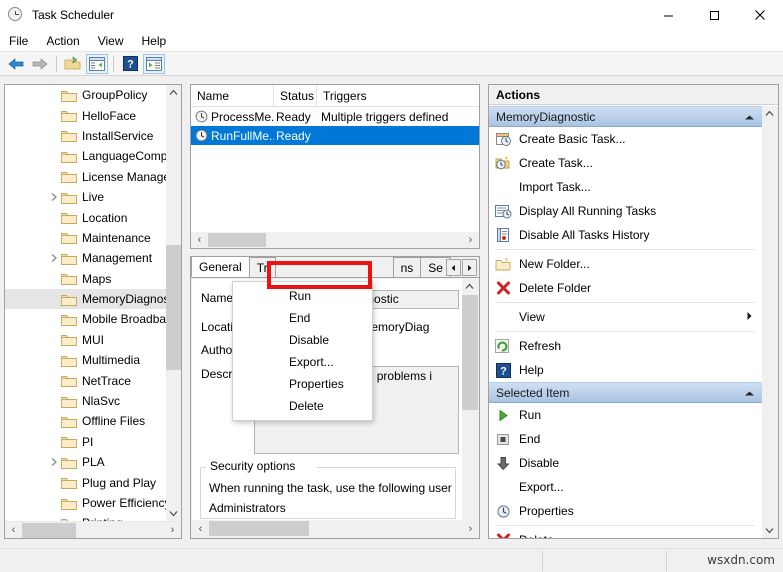 The height and width of the screenshot is (572, 783). What do you see at coordinates (407, 267) in the screenshot?
I see `tab-conditions: ns` at bounding box center [407, 267].